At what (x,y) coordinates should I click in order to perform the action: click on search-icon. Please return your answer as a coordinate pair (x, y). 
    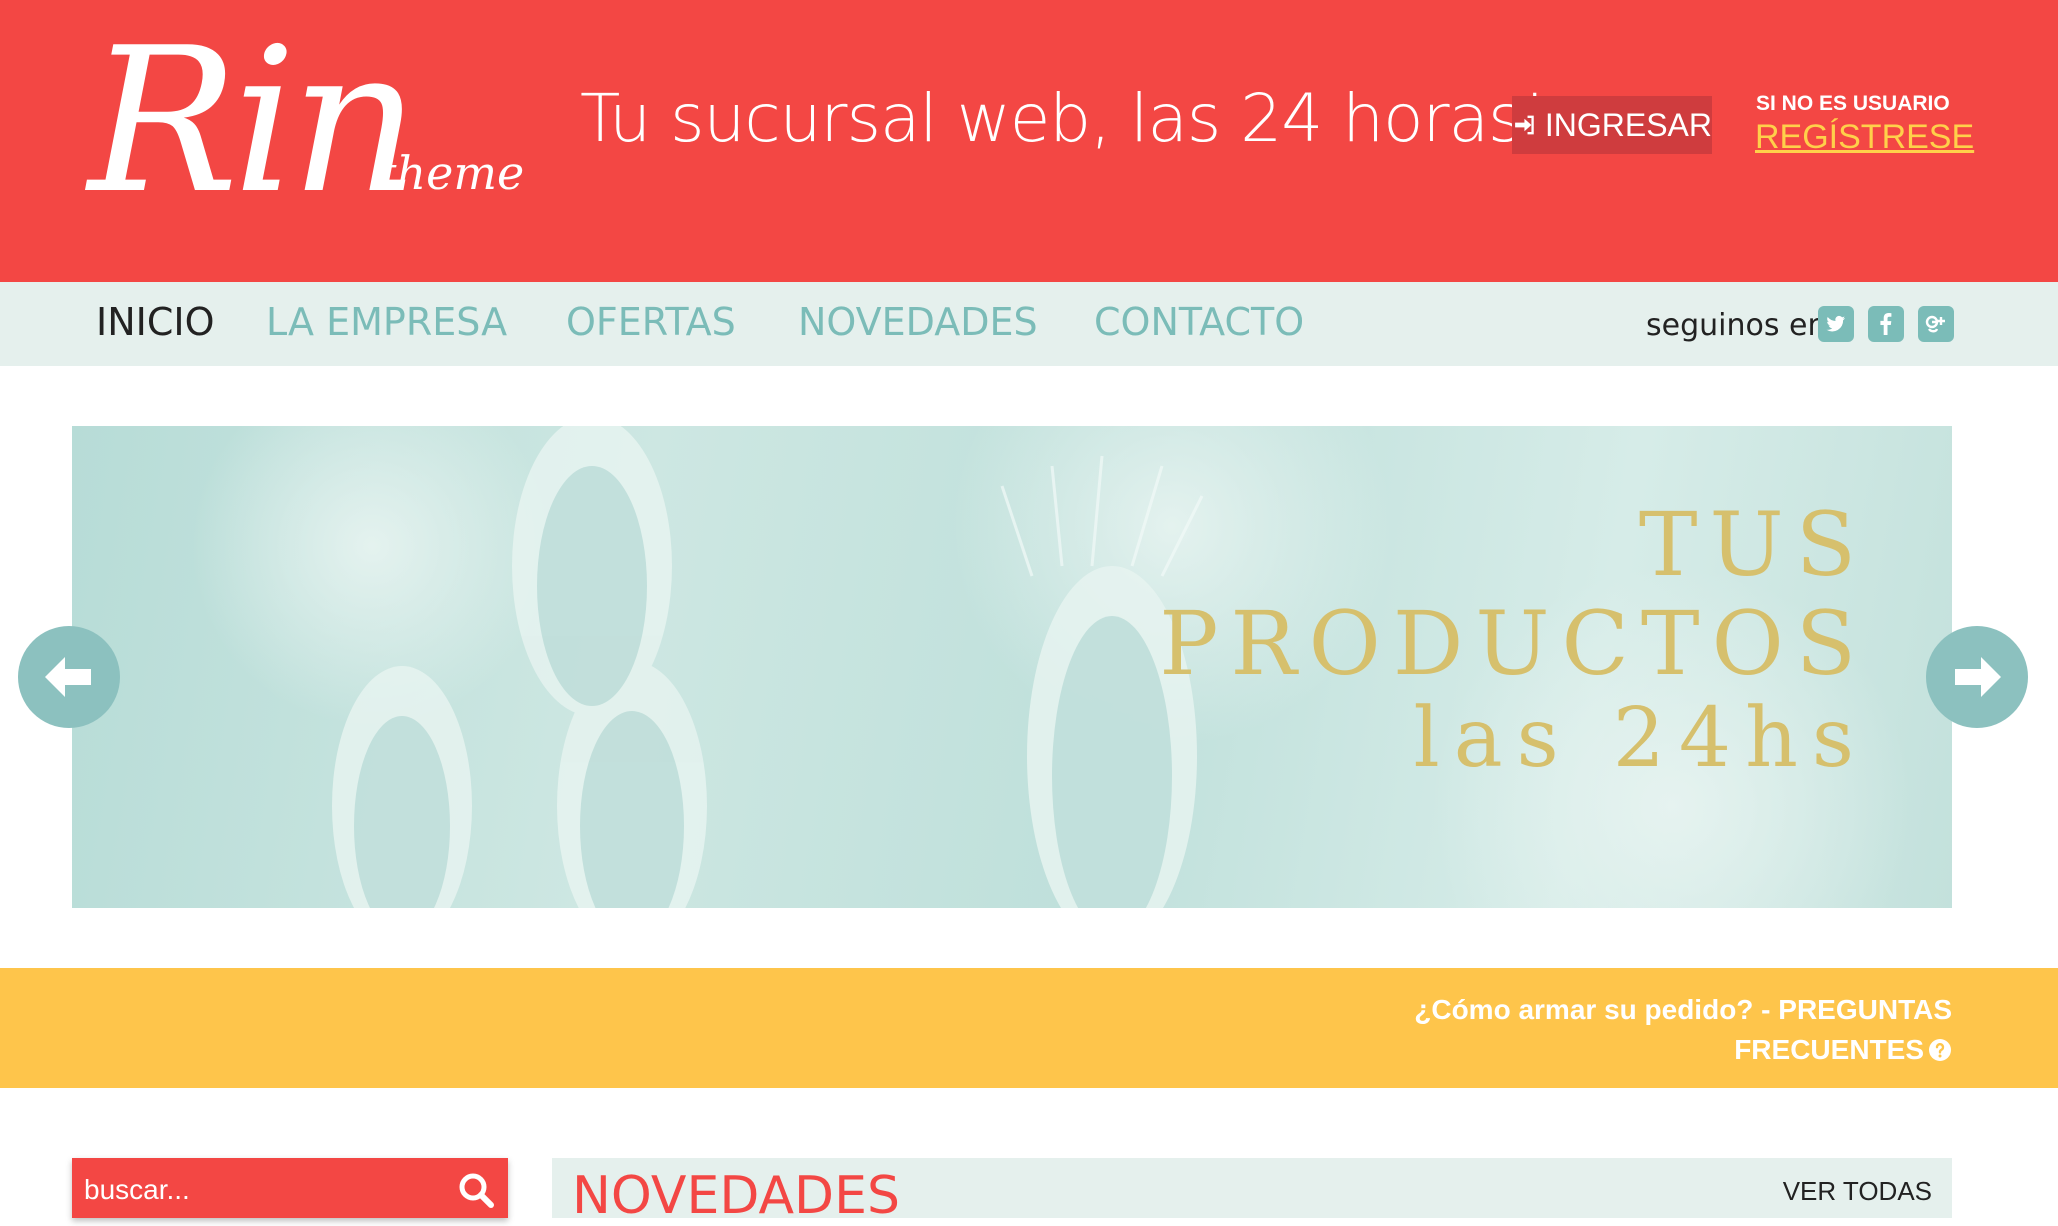
    Looking at the image, I should click on (476, 1190).